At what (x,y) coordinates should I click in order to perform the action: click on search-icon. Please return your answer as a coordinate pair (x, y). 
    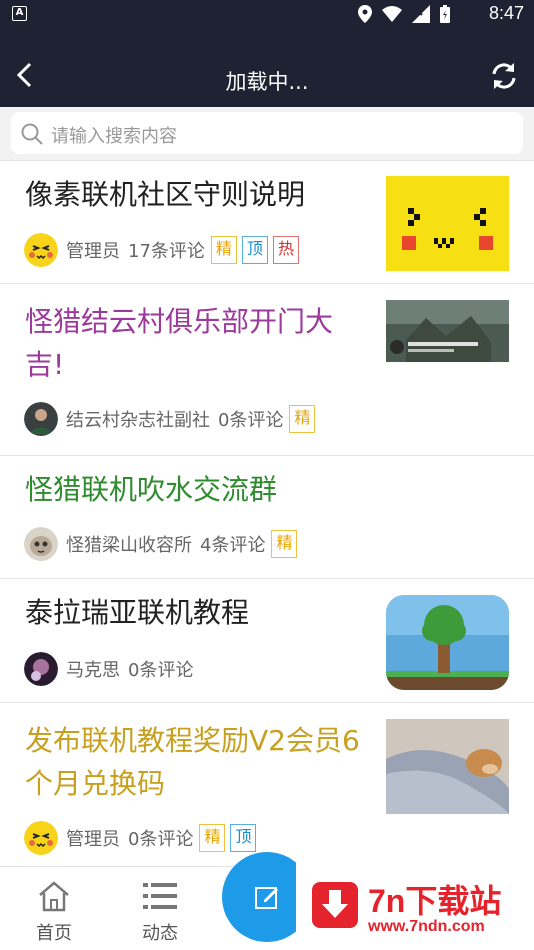
    Looking at the image, I should click on (32, 134).